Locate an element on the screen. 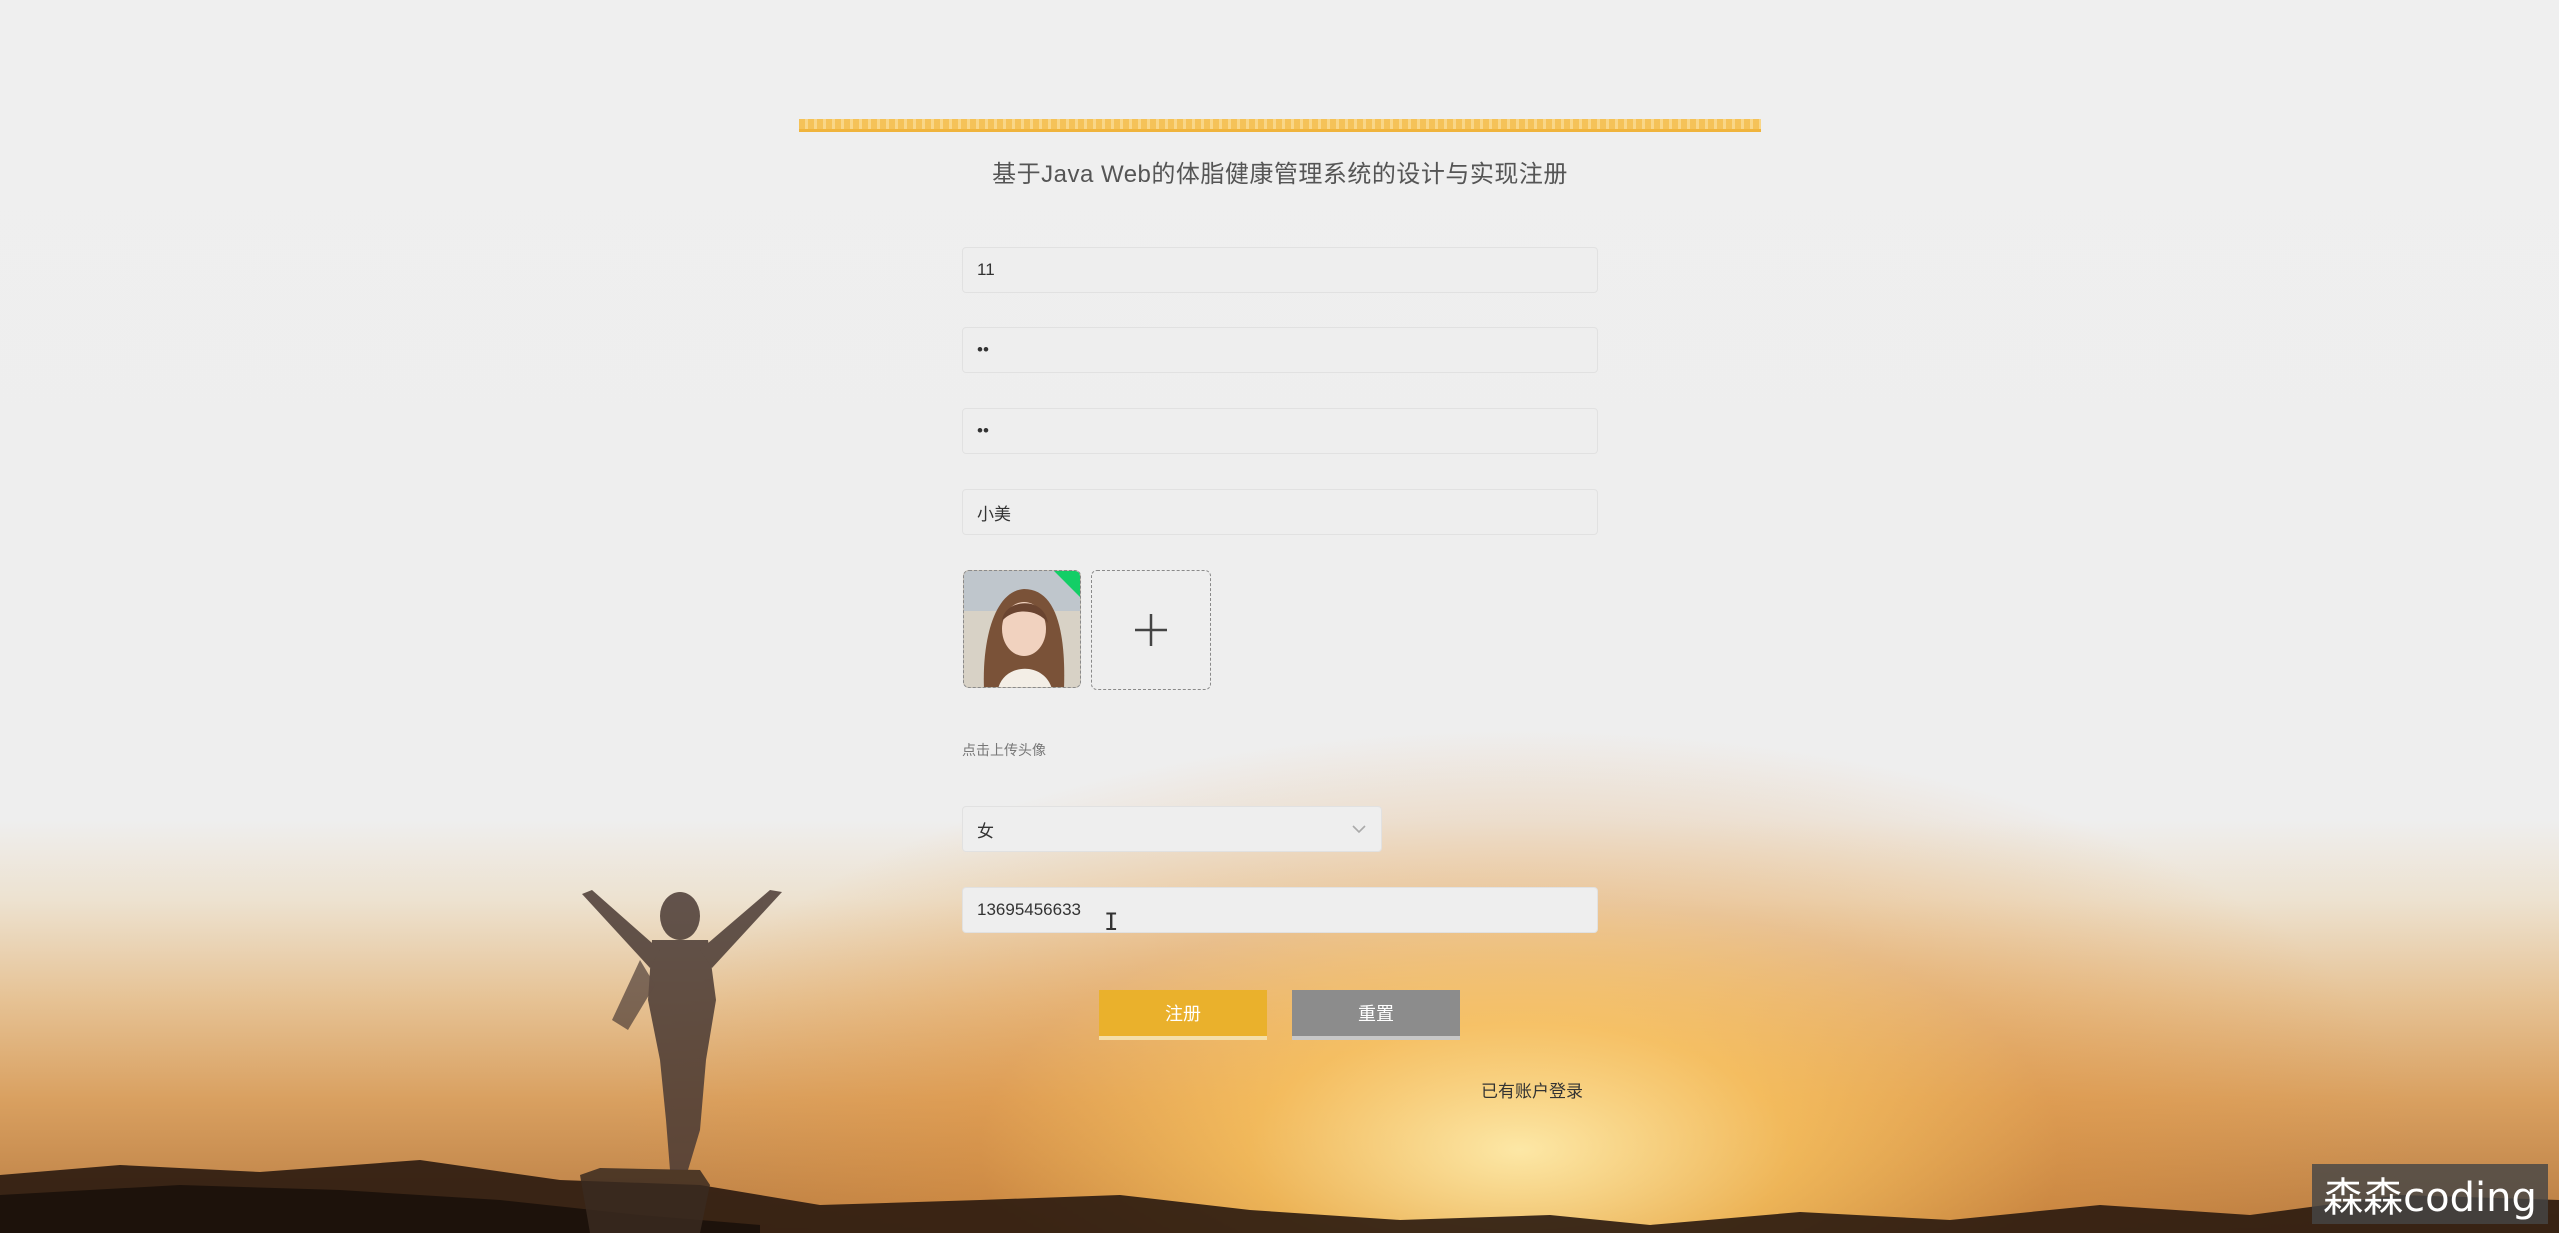  avatar-image is located at coordinates (1022, 629).